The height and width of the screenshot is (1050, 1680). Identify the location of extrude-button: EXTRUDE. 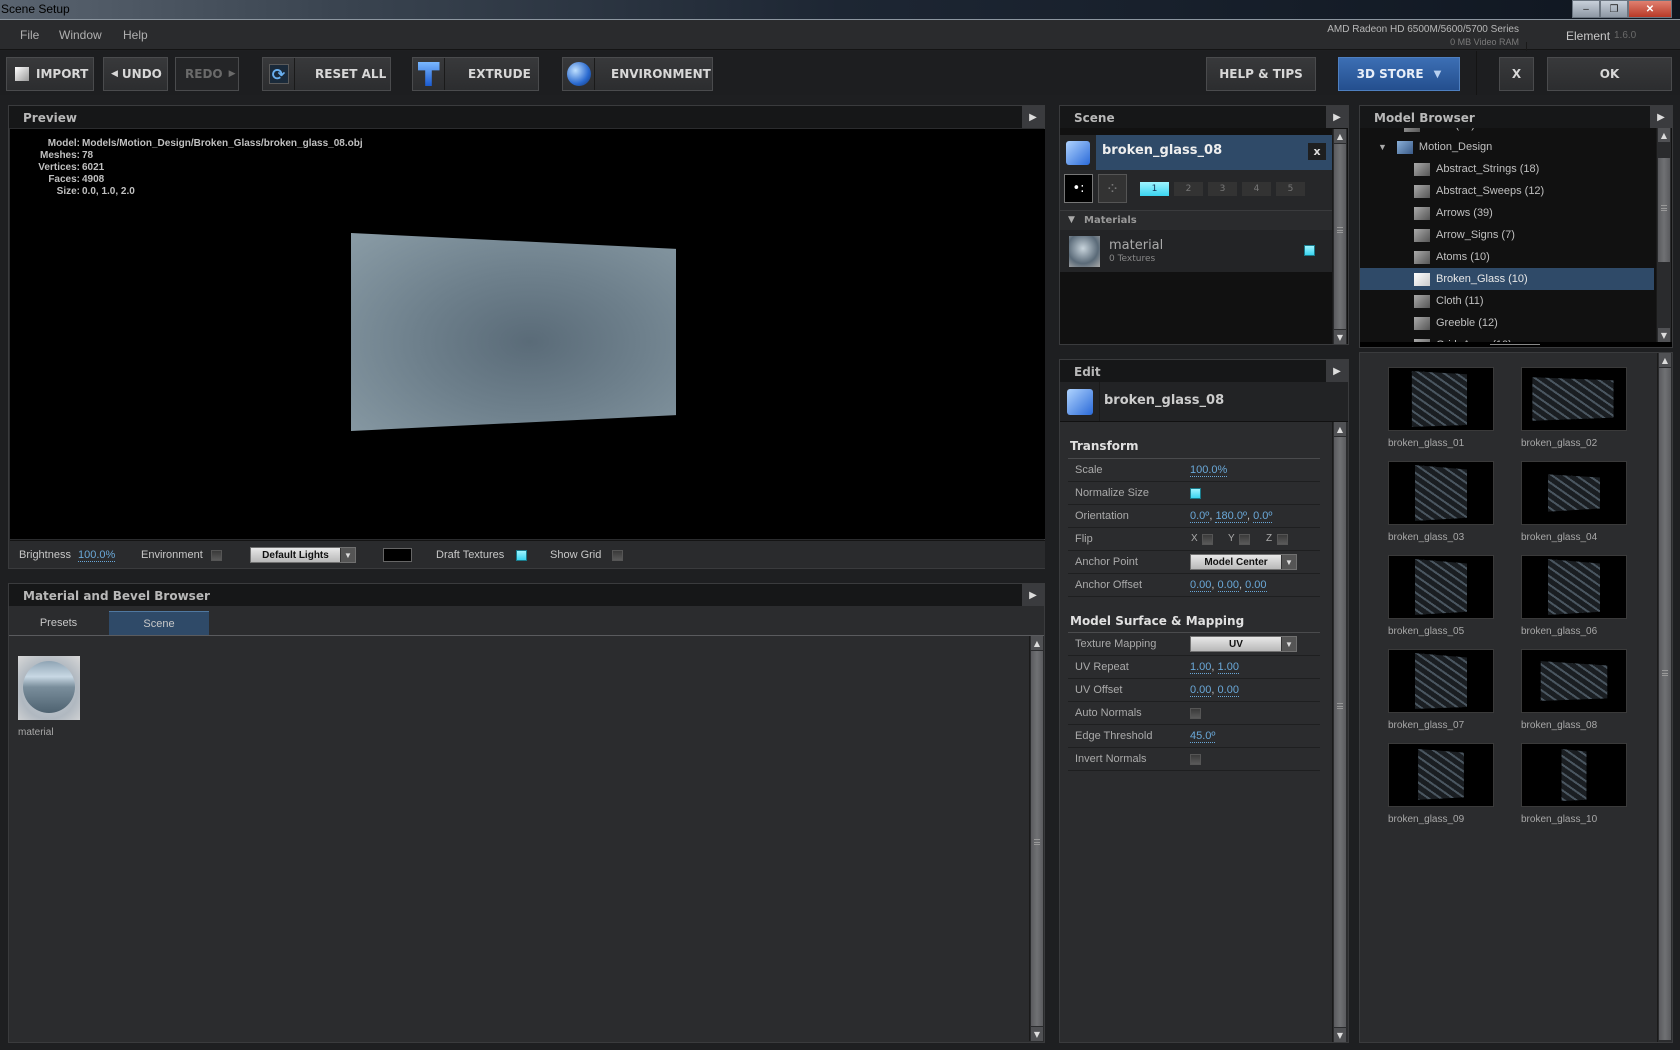
(475, 74).